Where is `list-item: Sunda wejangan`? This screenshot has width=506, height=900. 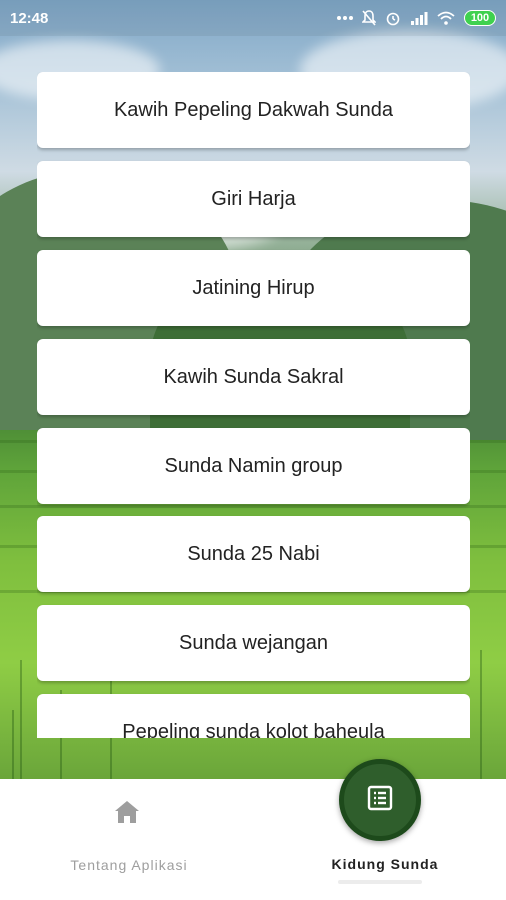 list-item: Sunda wejangan is located at coordinates (253, 643).